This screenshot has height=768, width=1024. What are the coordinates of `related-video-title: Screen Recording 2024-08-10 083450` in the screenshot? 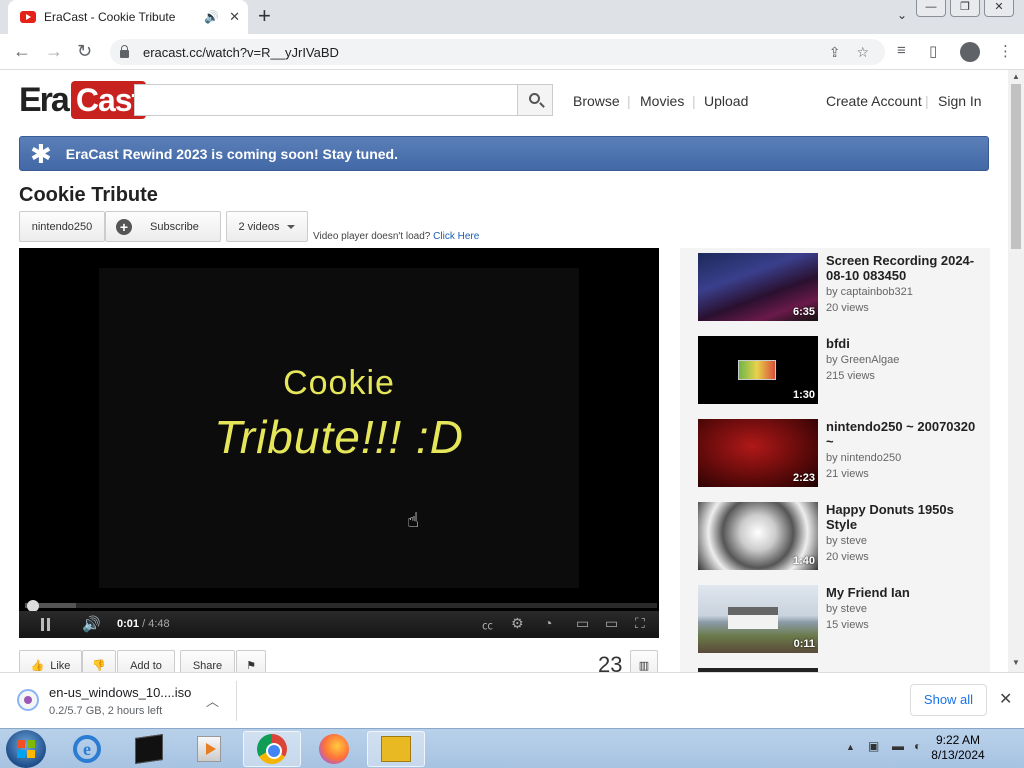 It's located at (906, 268).